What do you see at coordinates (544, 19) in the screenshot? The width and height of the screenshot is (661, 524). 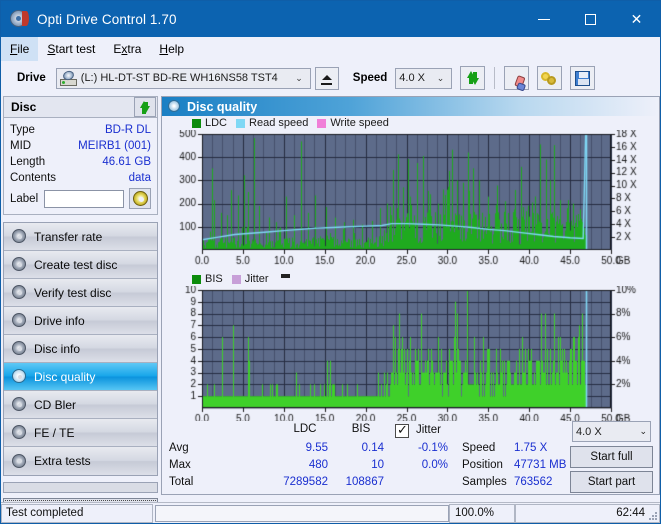 I see `minimize-button` at bounding box center [544, 19].